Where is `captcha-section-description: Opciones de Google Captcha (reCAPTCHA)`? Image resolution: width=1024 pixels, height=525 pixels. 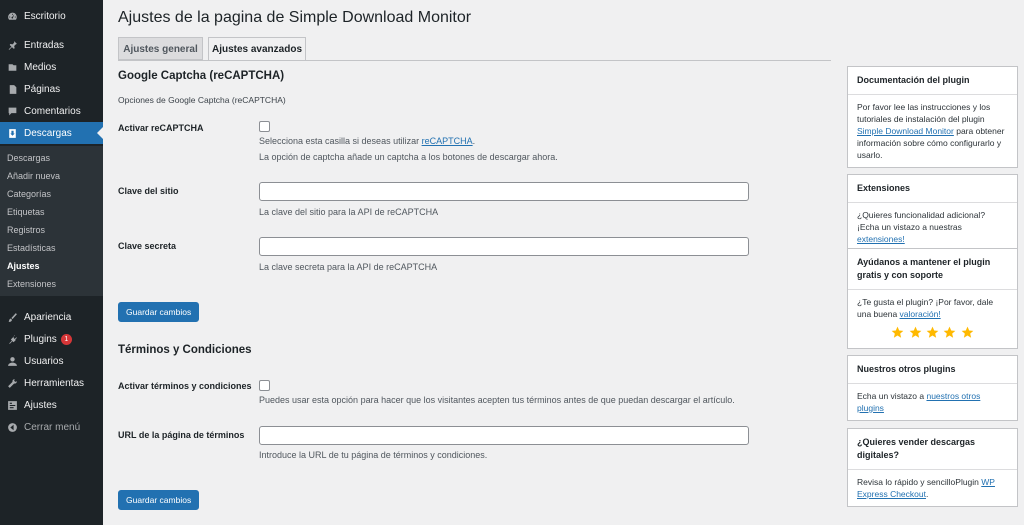 captcha-section-description: Opciones de Google Captcha (reCAPTCHA) is located at coordinates (202, 100).